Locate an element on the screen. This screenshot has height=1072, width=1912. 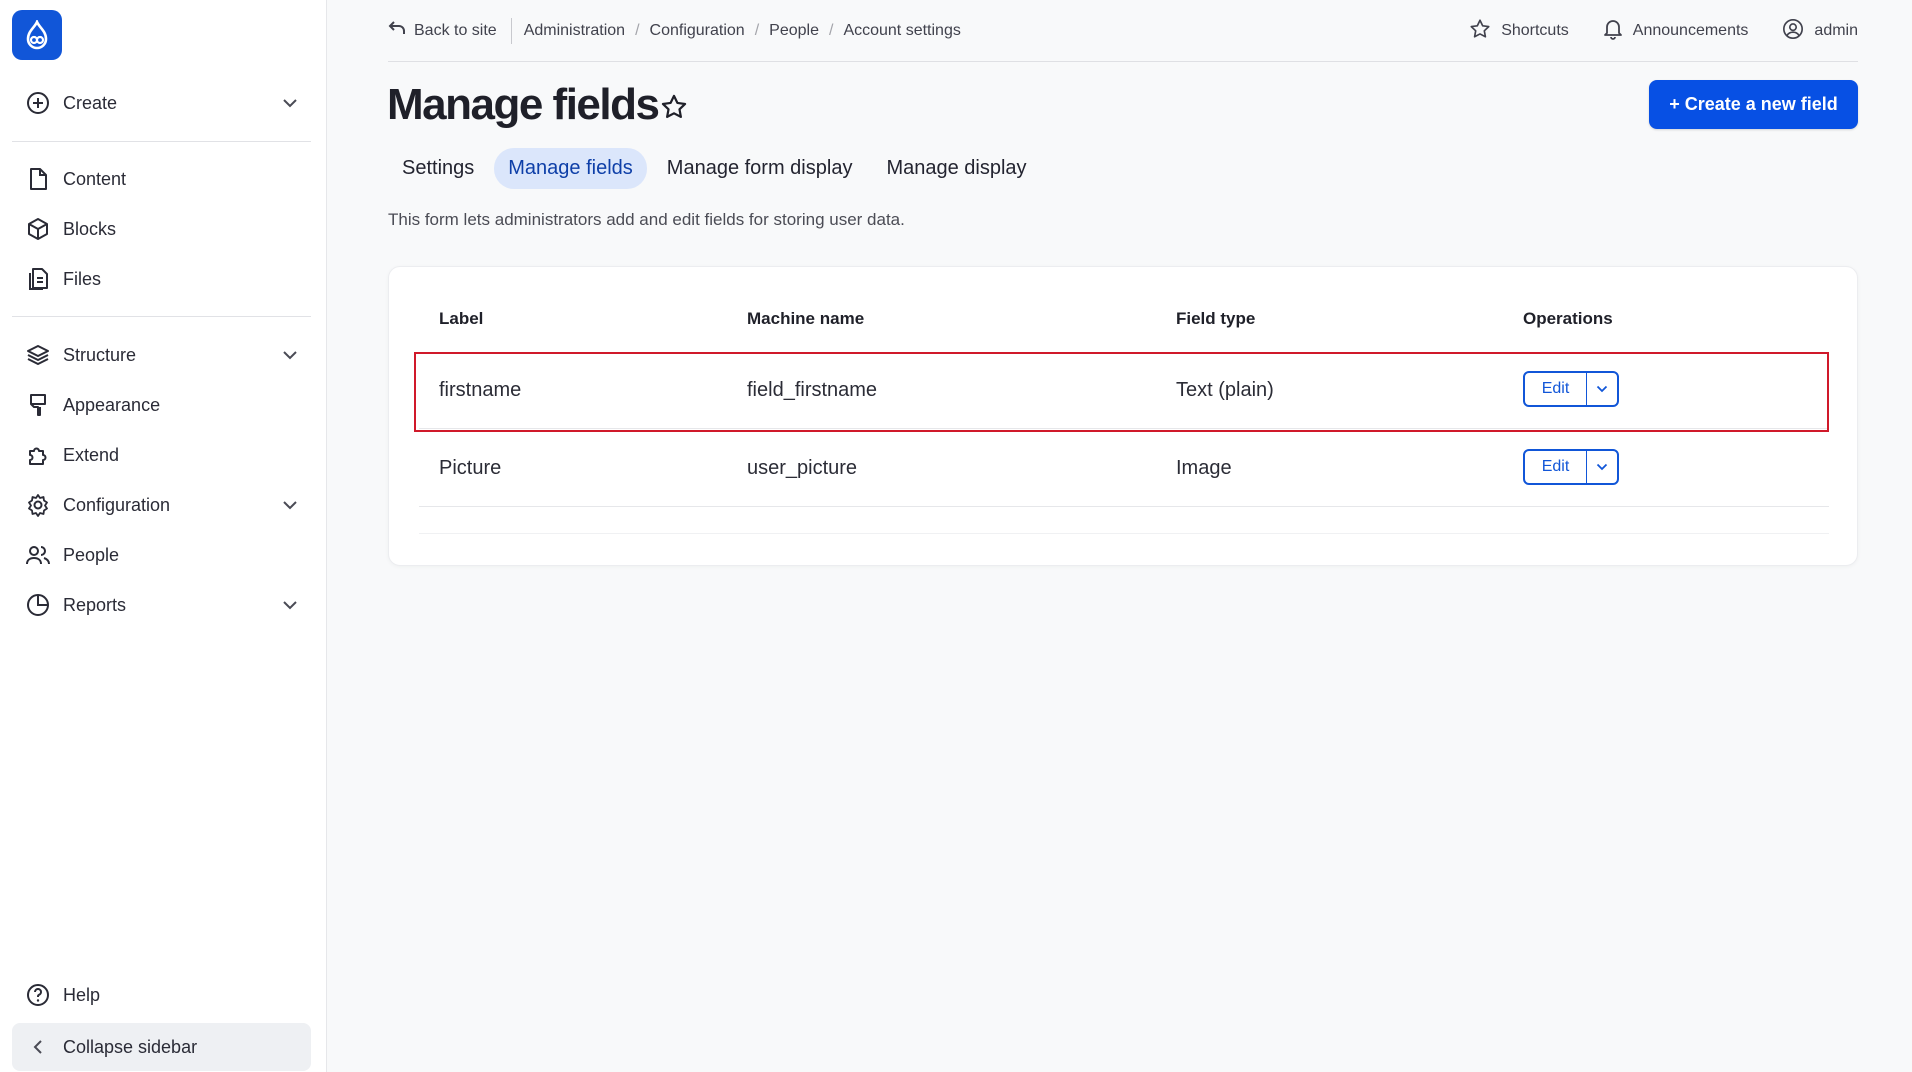
sidebar-item-configuration: Configuration is located at coordinates (161, 505).